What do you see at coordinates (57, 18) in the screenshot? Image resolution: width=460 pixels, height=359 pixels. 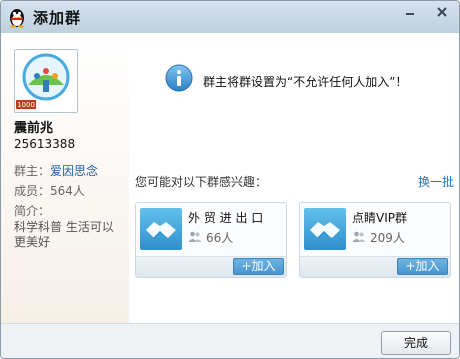 I see `window-title: 添加群` at bounding box center [57, 18].